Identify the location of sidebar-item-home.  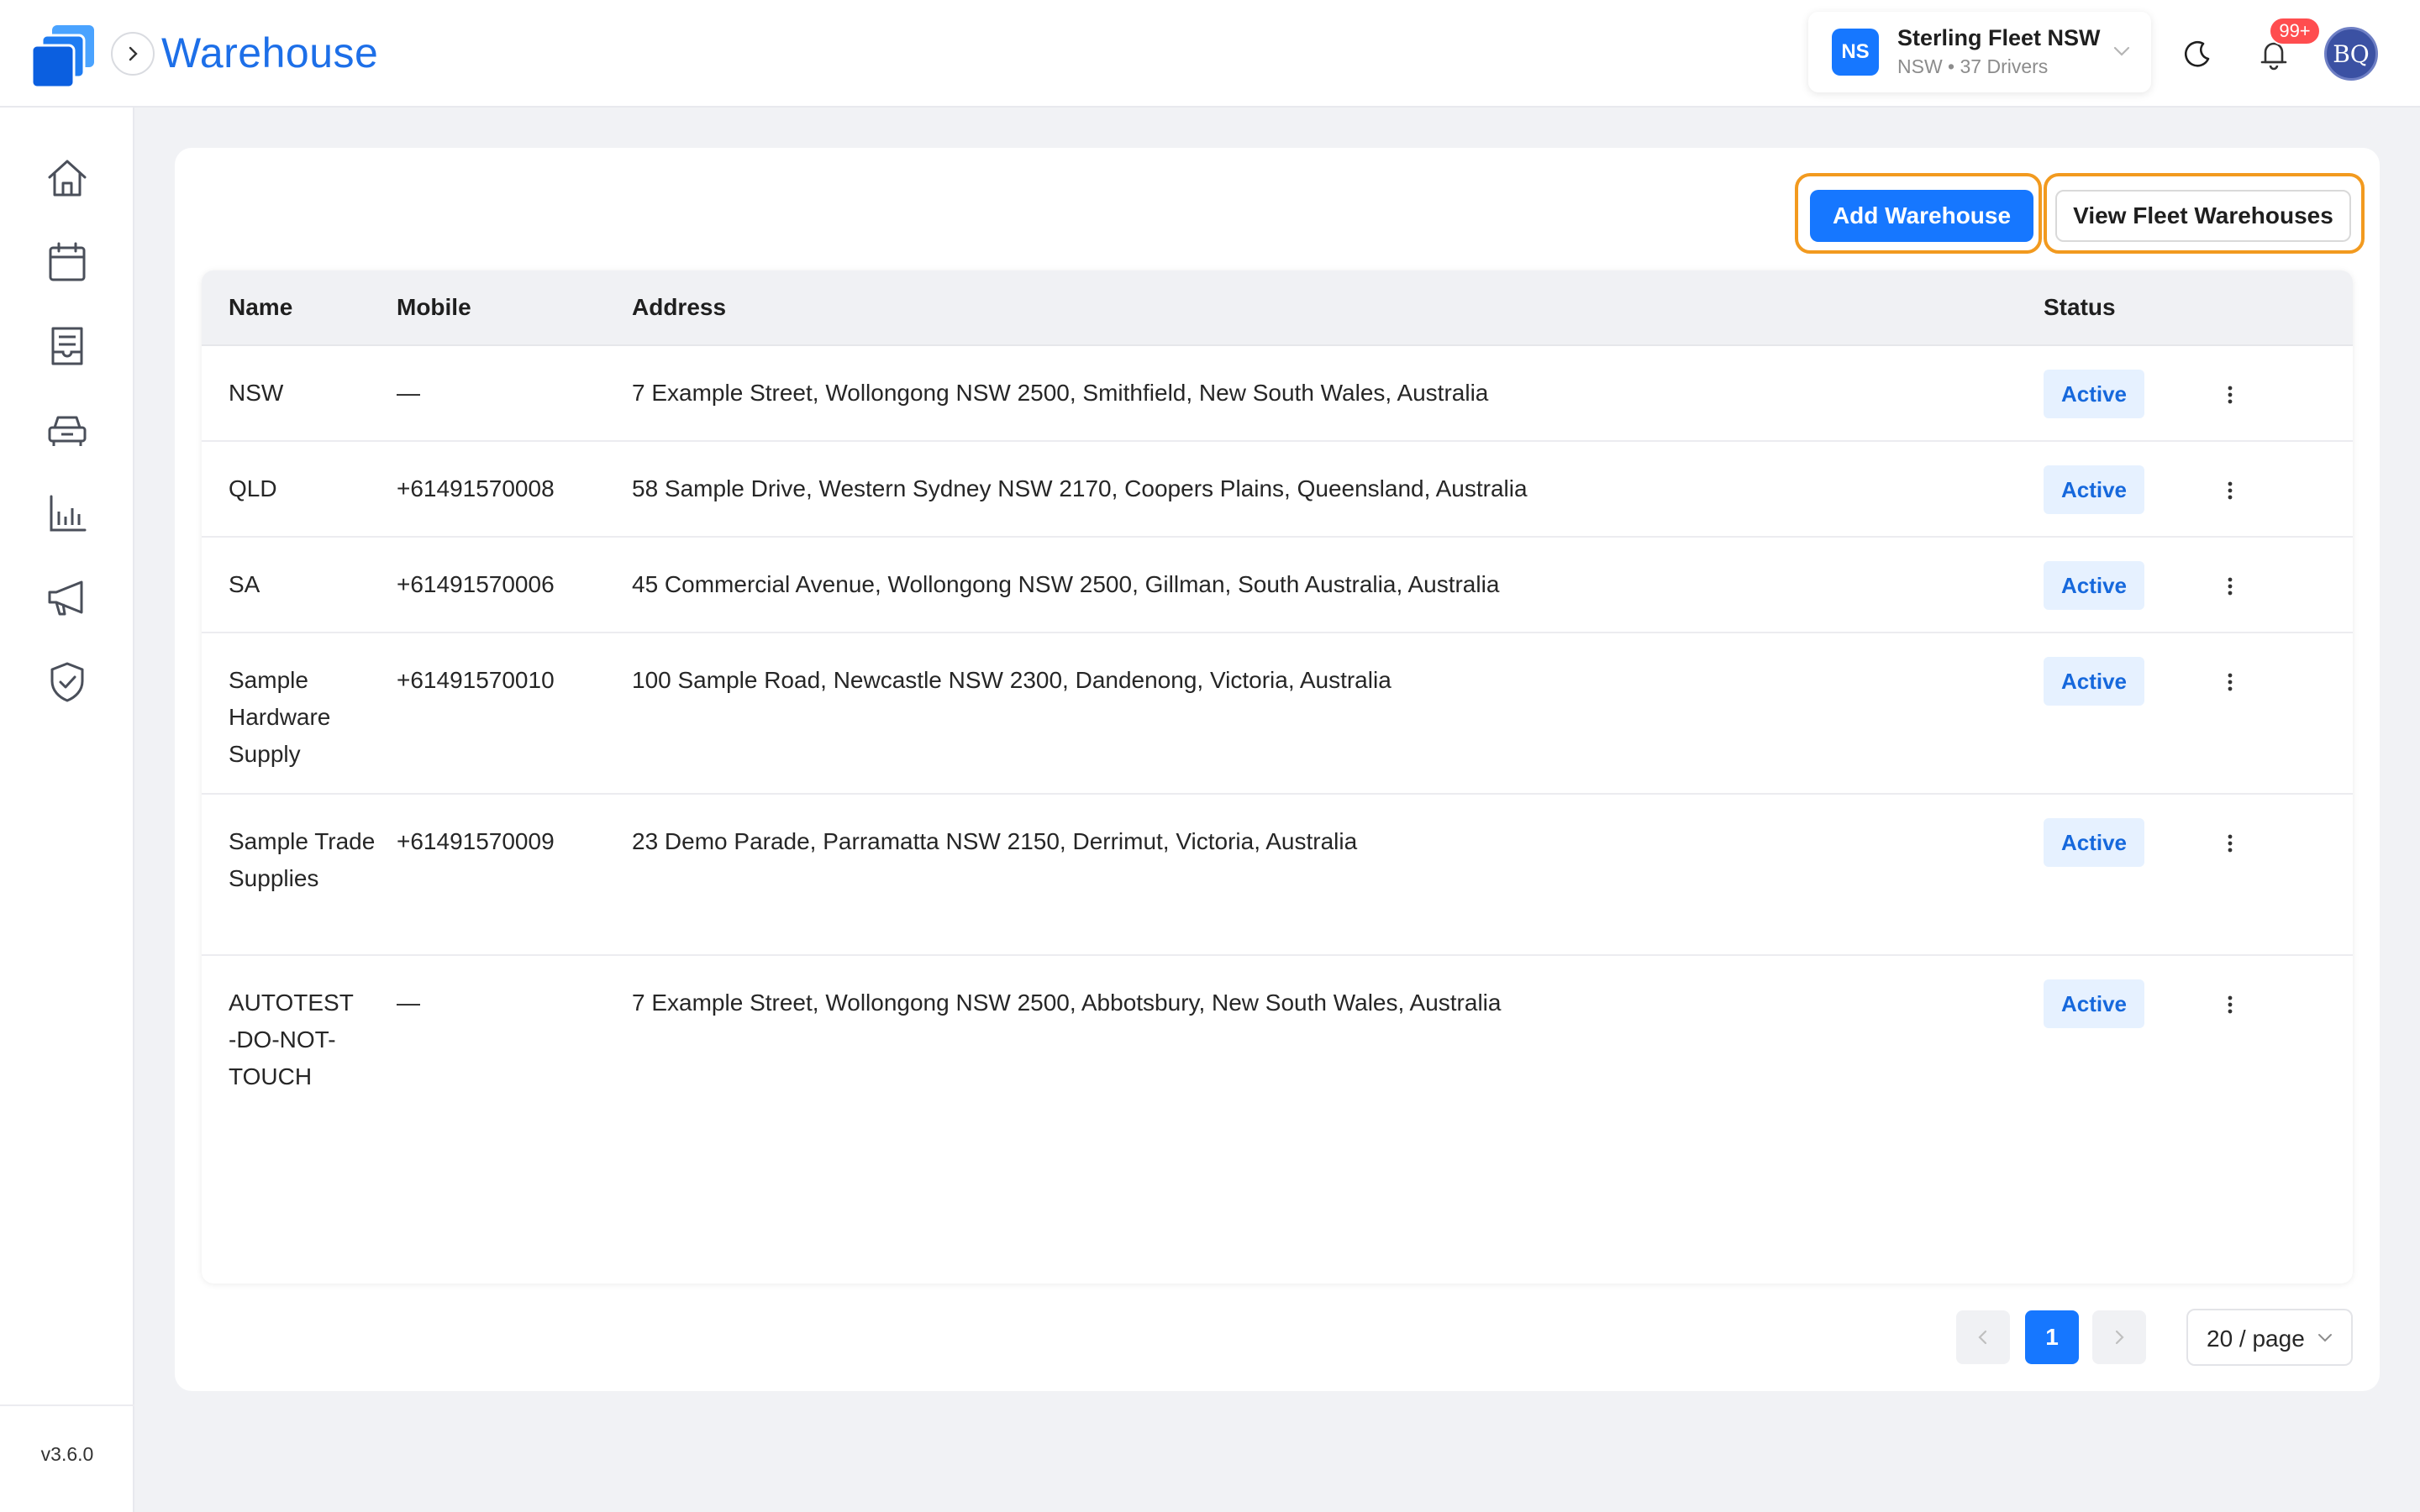
(67, 178).